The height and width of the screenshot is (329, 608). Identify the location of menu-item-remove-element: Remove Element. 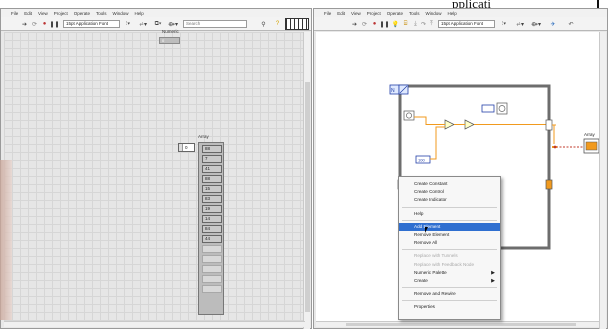
(449, 235).